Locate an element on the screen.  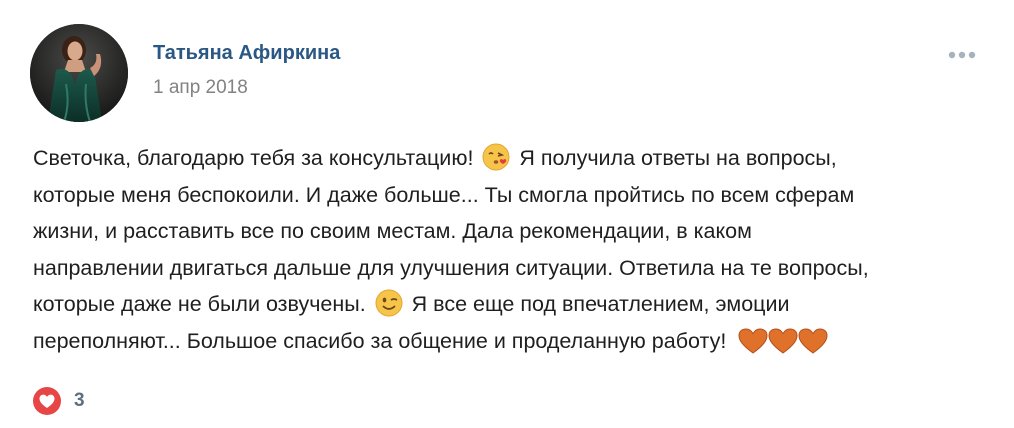
author-avatar is located at coordinates (79, 73).